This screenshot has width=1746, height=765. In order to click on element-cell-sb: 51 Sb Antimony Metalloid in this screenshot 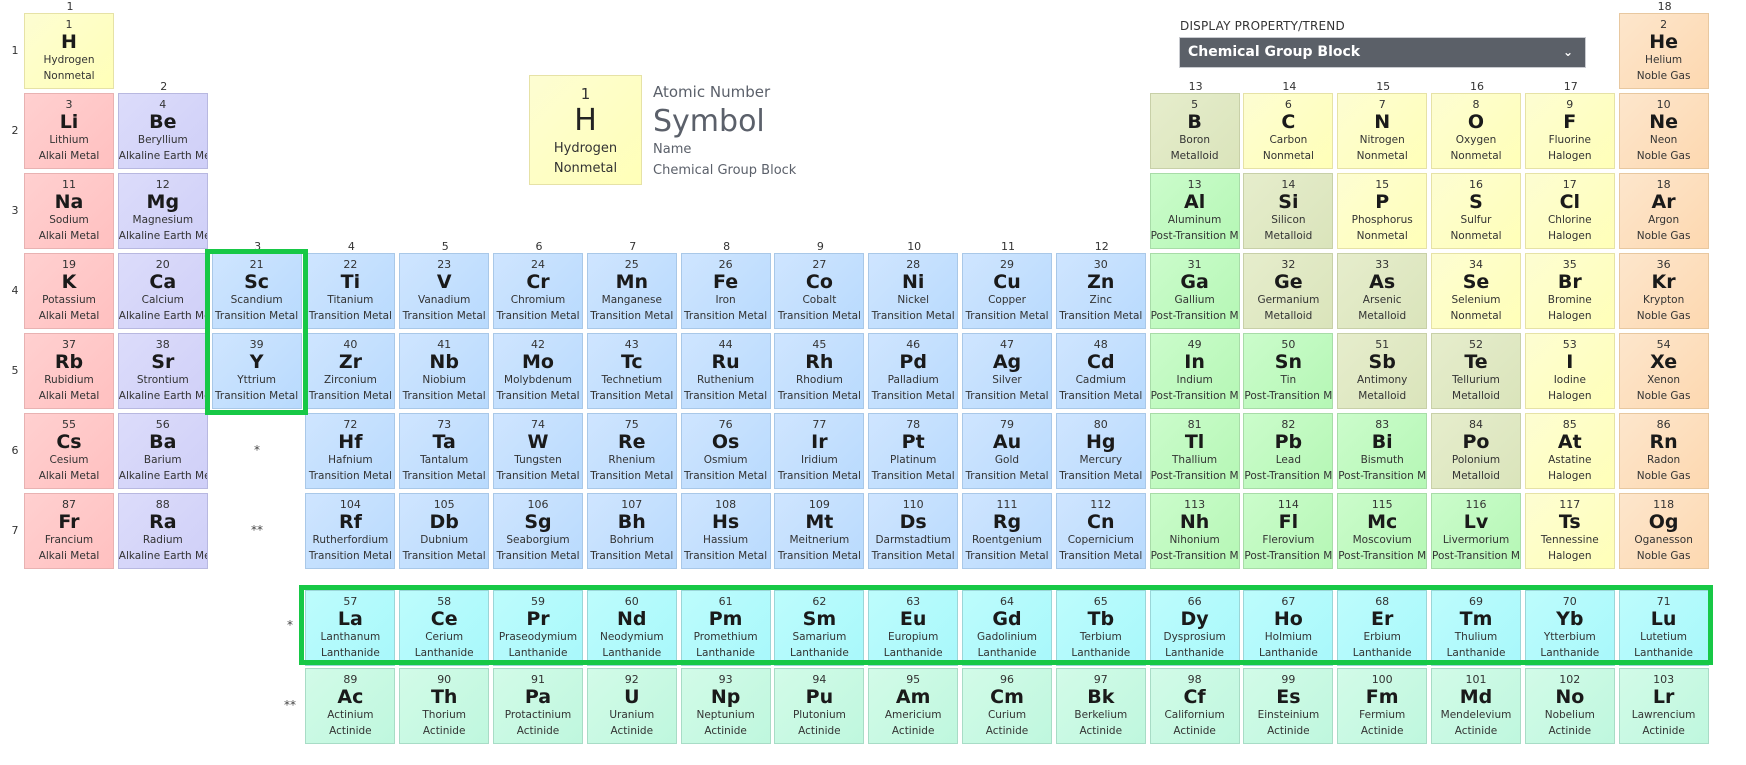, I will do `click(1382, 371)`.